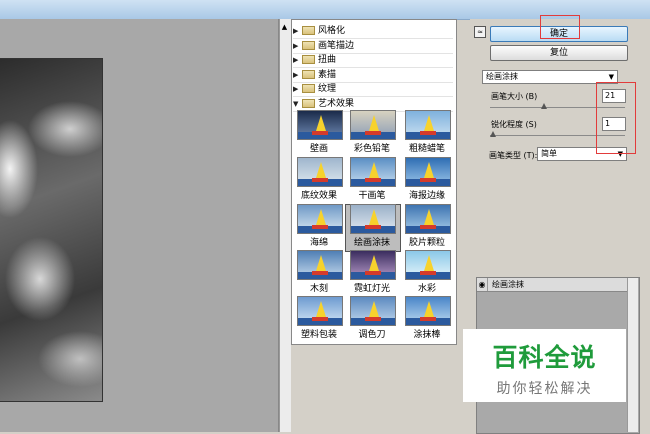 This screenshot has height=434, width=650. What do you see at coordinates (51, 230) in the screenshot?
I see `preview-image` at bounding box center [51, 230].